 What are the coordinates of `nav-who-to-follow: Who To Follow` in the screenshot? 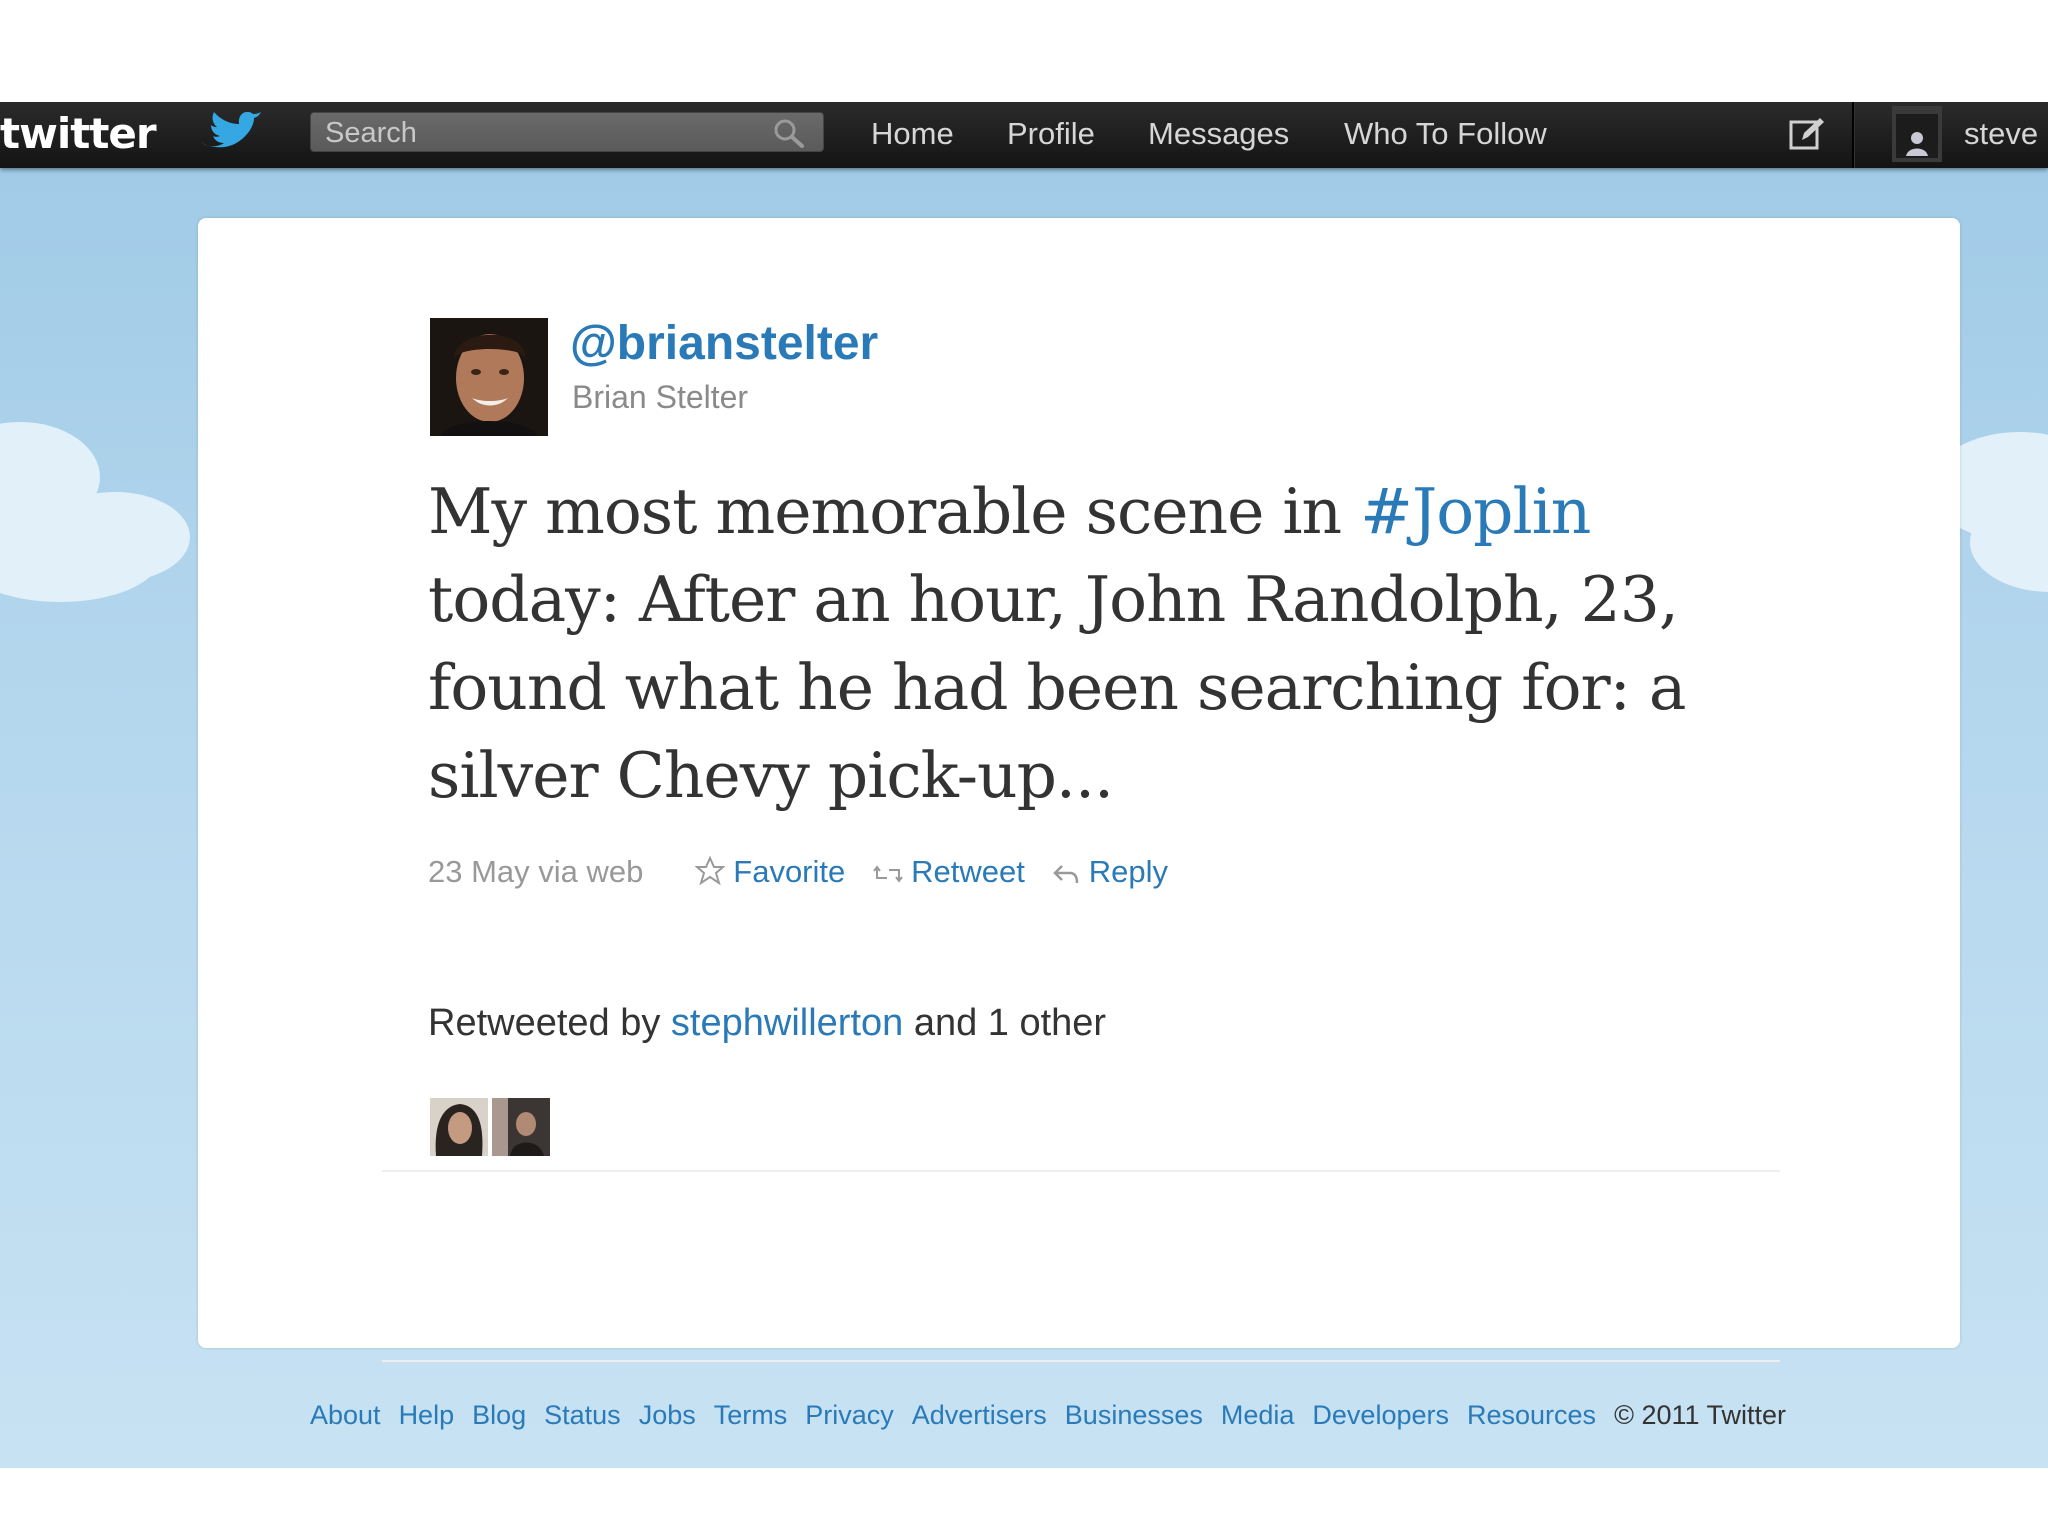 It's located at (1445, 134).